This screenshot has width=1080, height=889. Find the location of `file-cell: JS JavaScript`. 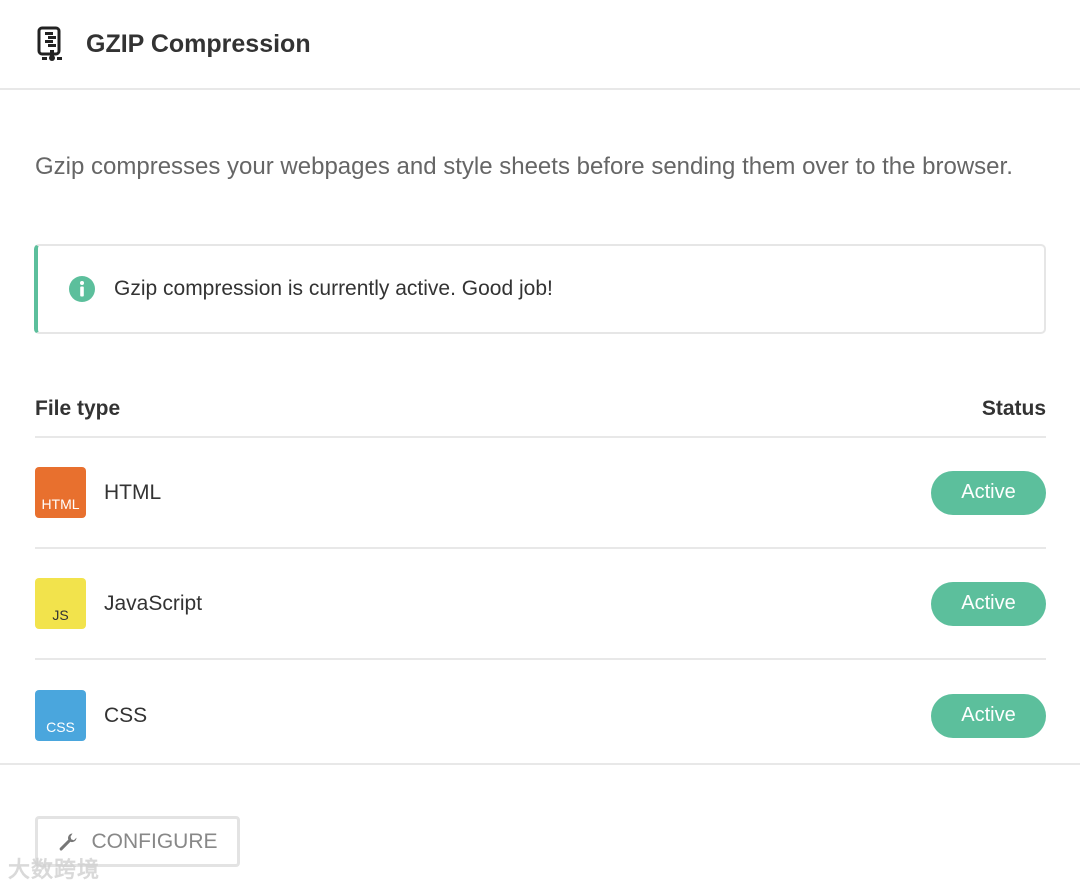

file-cell: JS JavaScript is located at coordinates (118, 603).